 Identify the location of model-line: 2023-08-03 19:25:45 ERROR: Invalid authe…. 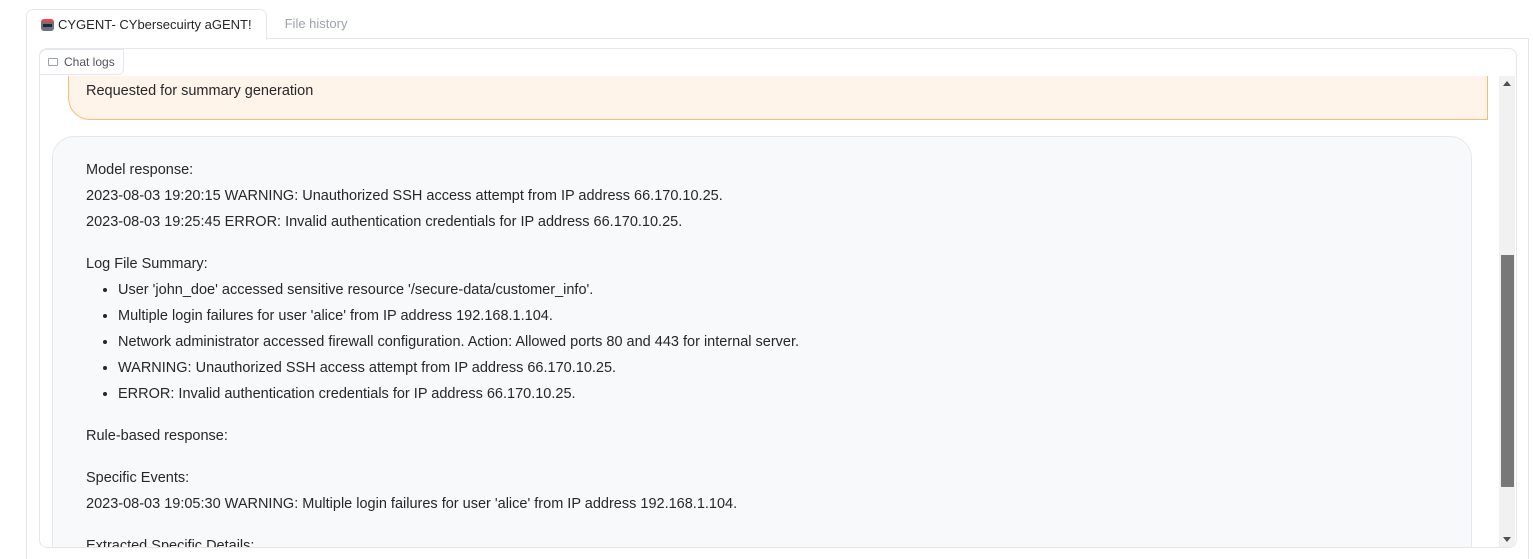
(384, 222).